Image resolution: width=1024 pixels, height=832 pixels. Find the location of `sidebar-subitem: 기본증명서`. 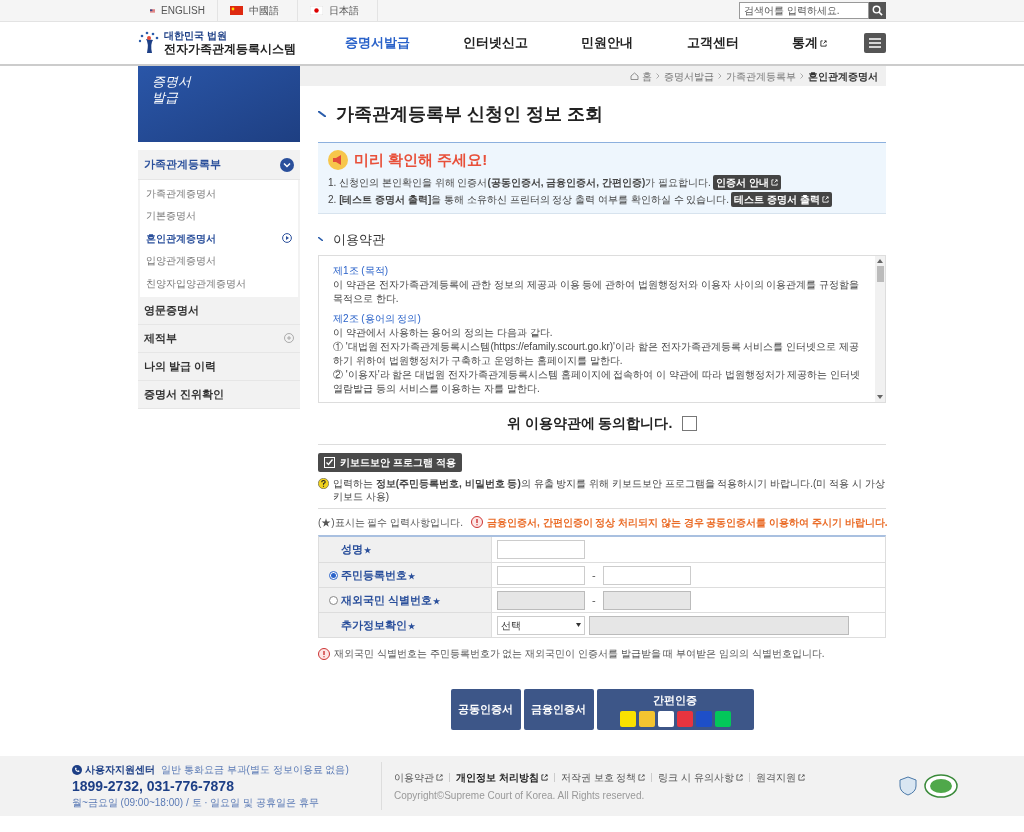

sidebar-subitem: 기본증명서 is located at coordinates (219, 215).